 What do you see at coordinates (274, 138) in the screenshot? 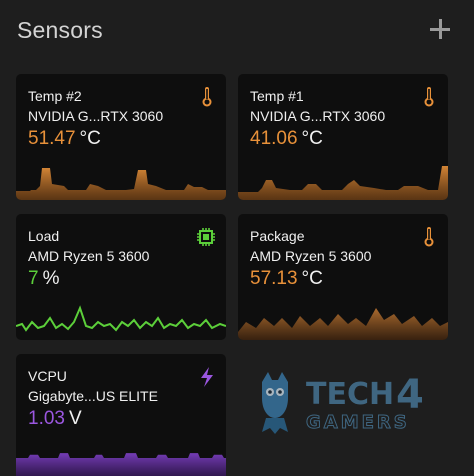
I see `sensor-value: 41.06` at bounding box center [274, 138].